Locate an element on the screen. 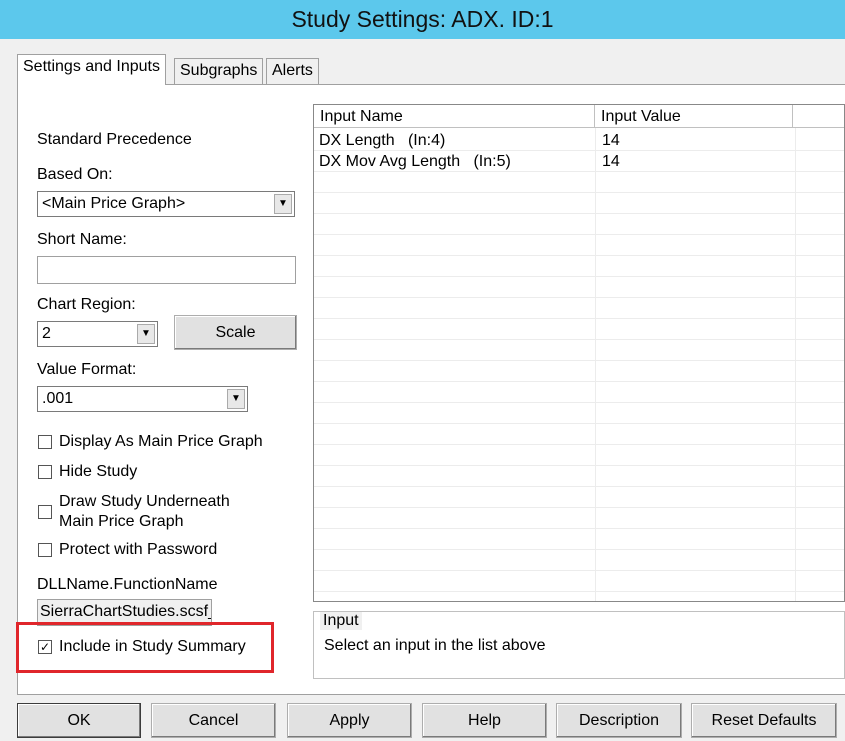  table-row: DX Mov Avg Length (In:5) 14 is located at coordinates (579, 161).